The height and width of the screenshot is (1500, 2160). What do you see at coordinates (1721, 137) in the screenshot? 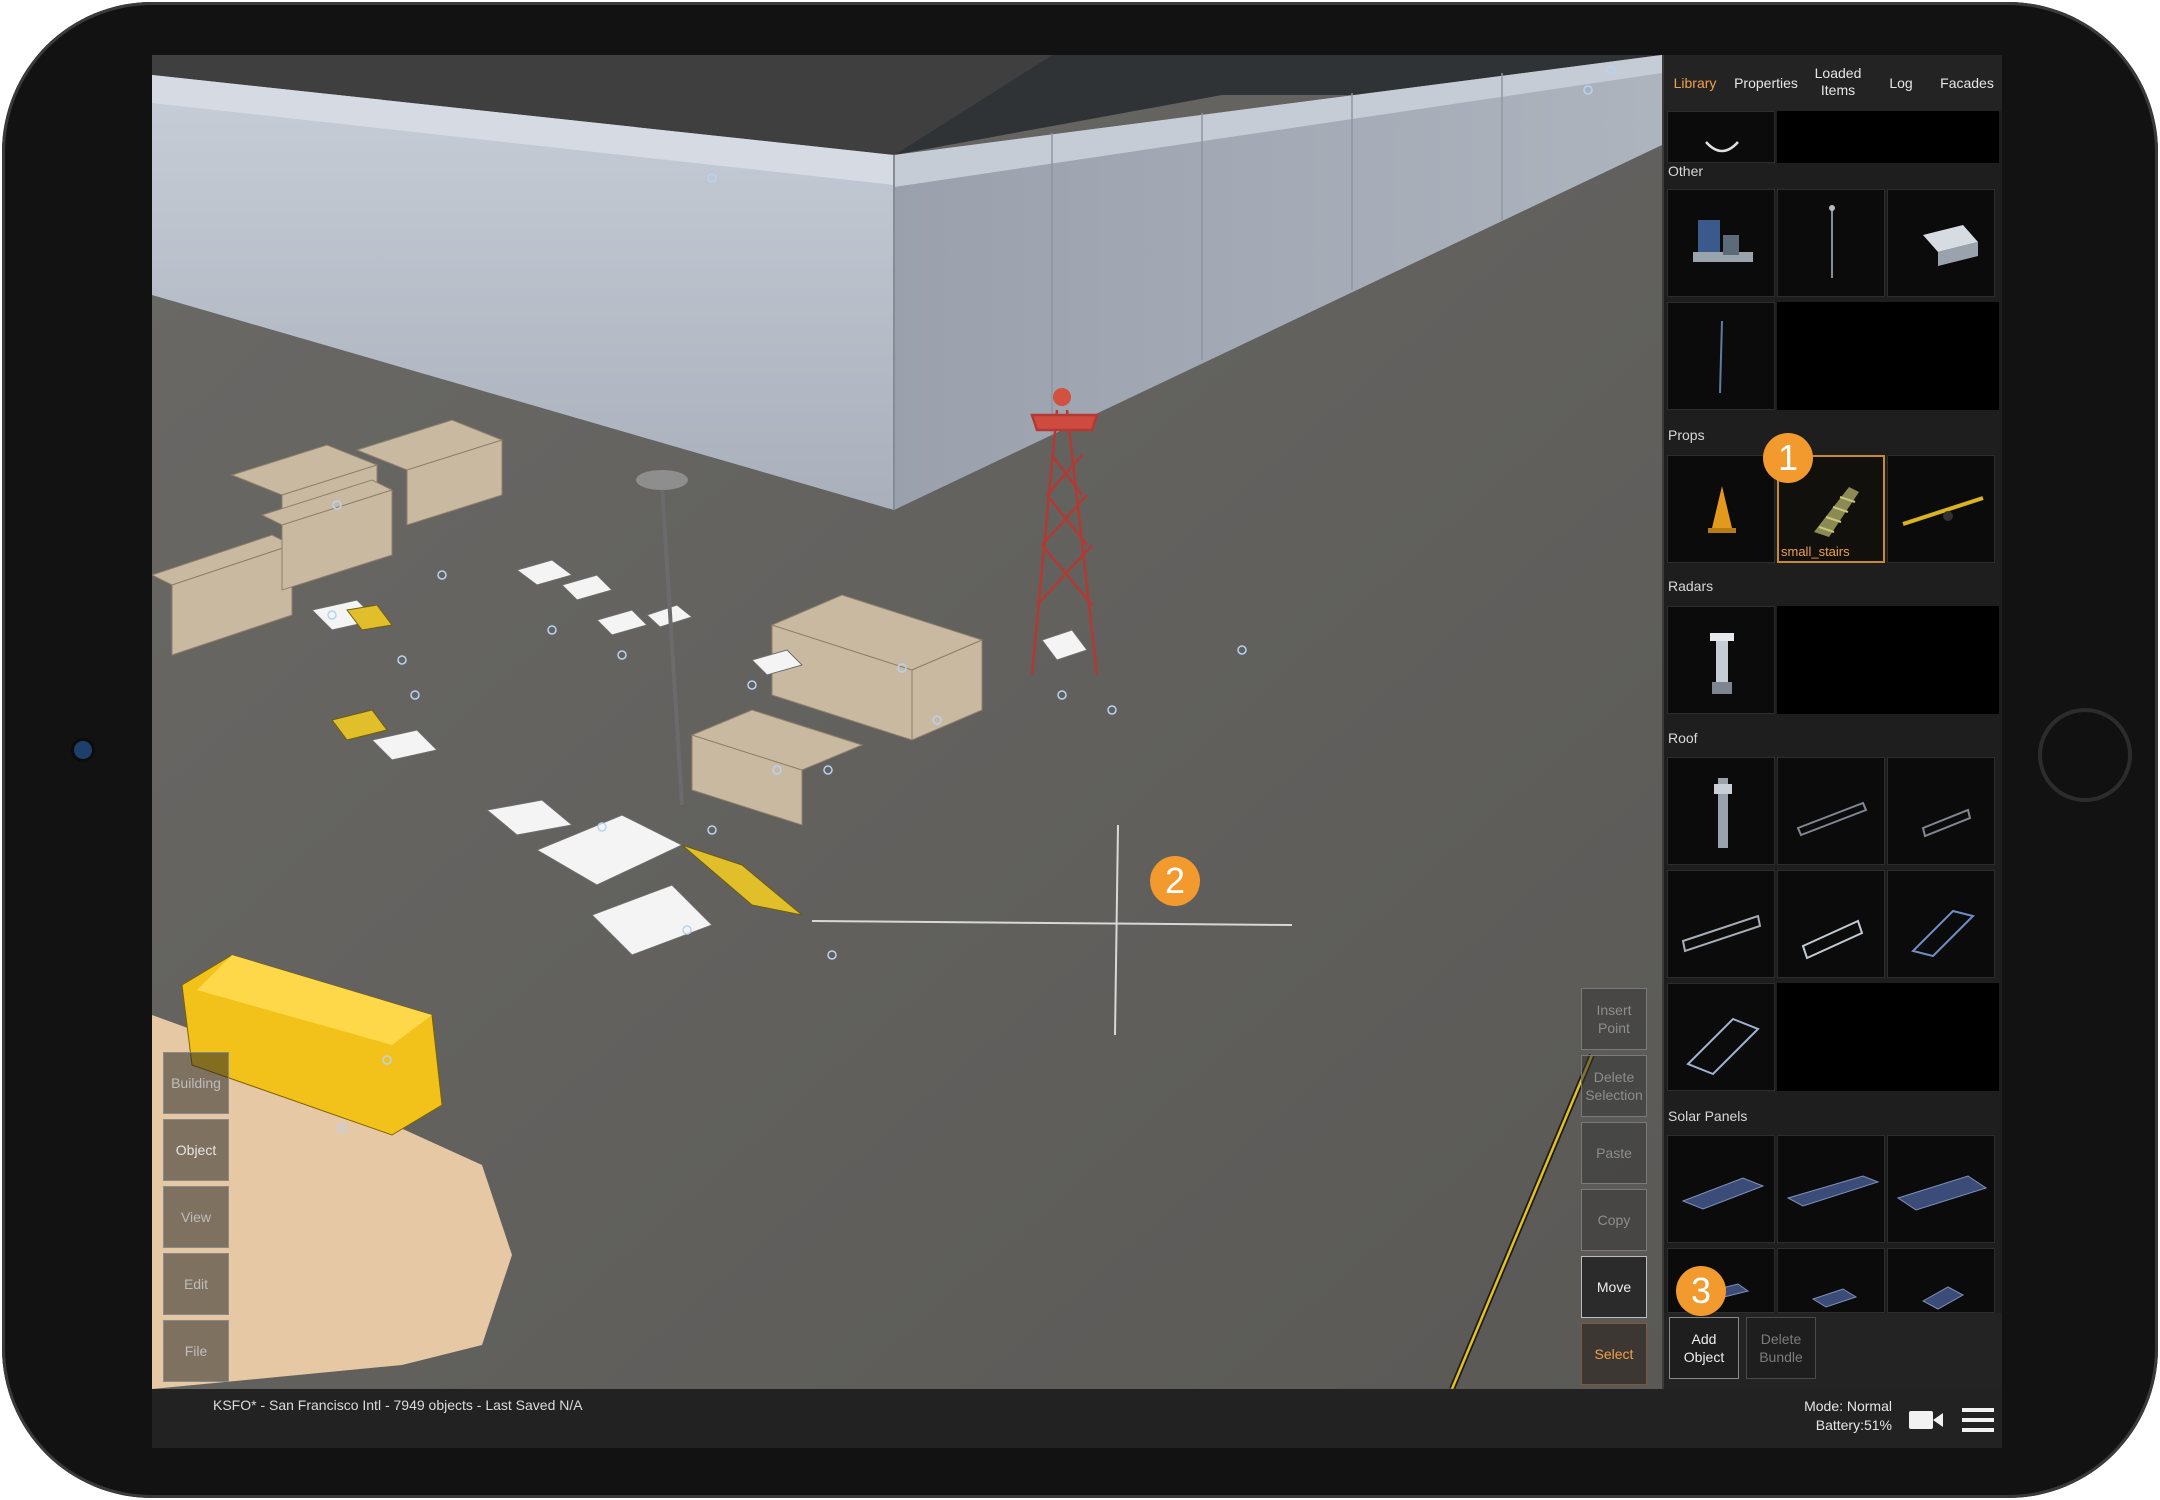
I see `library-tile-partial` at bounding box center [1721, 137].